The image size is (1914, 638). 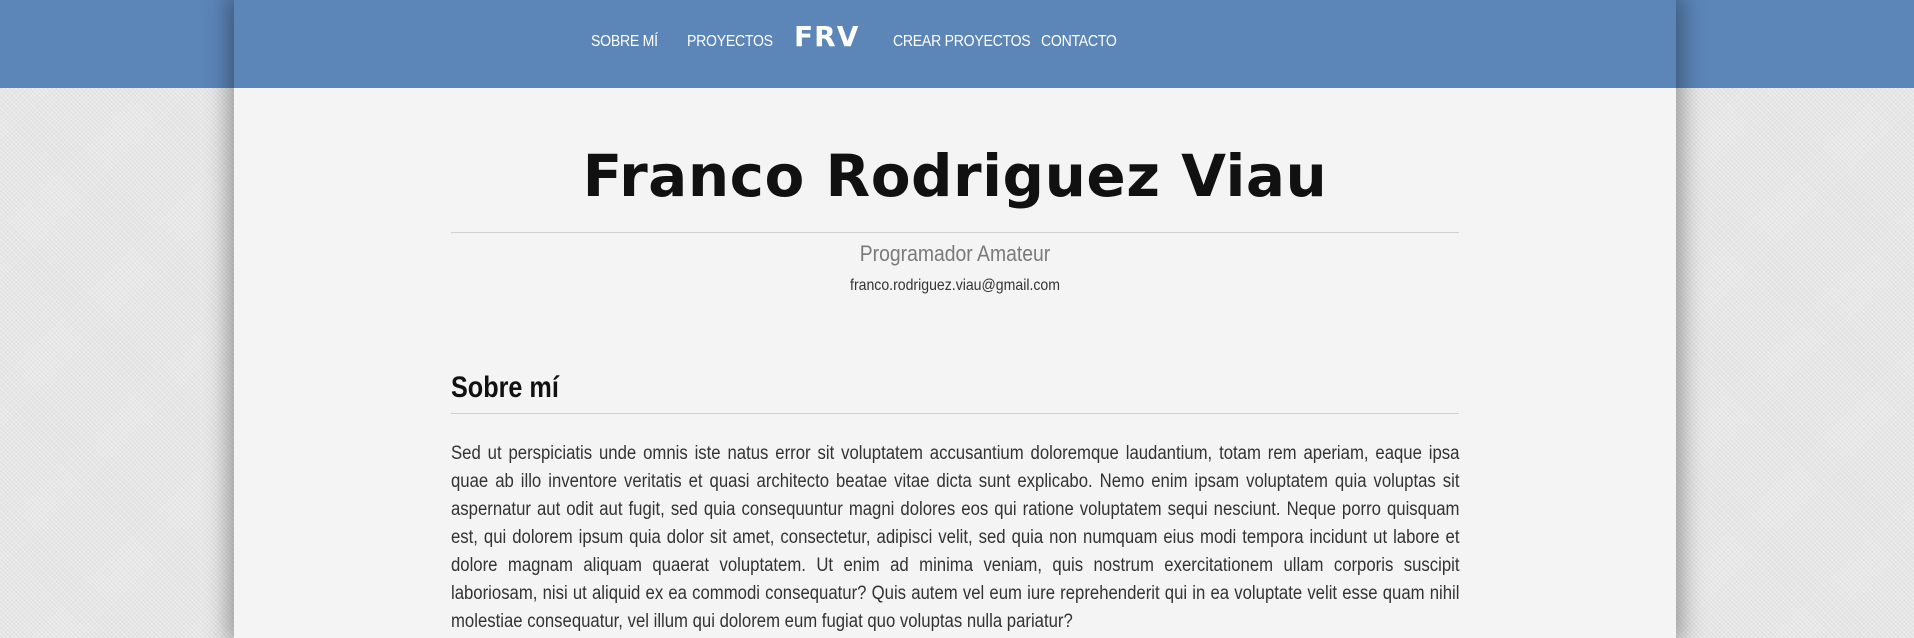 I want to click on nav-link-crear-proyectos: CREAR PROYECTOS, so click(x=962, y=42).